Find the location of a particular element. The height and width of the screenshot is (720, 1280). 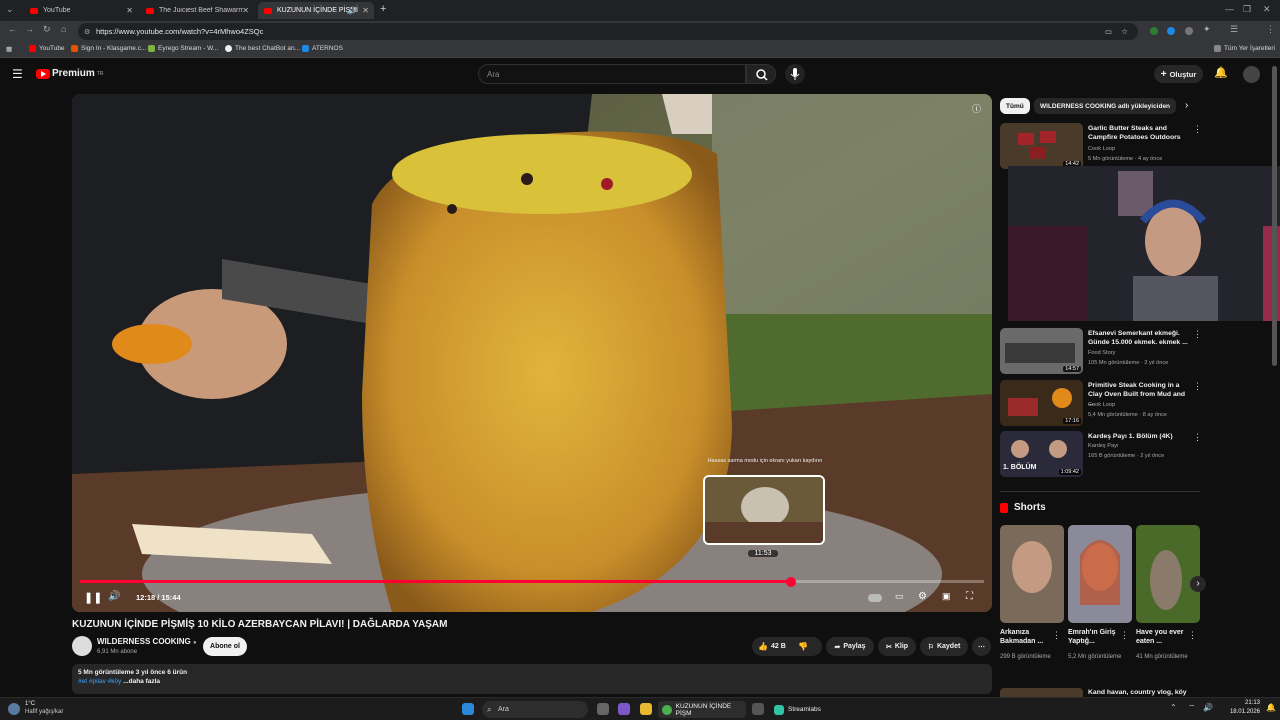

minimize-icon: — is located at coordinates (1229, 9).